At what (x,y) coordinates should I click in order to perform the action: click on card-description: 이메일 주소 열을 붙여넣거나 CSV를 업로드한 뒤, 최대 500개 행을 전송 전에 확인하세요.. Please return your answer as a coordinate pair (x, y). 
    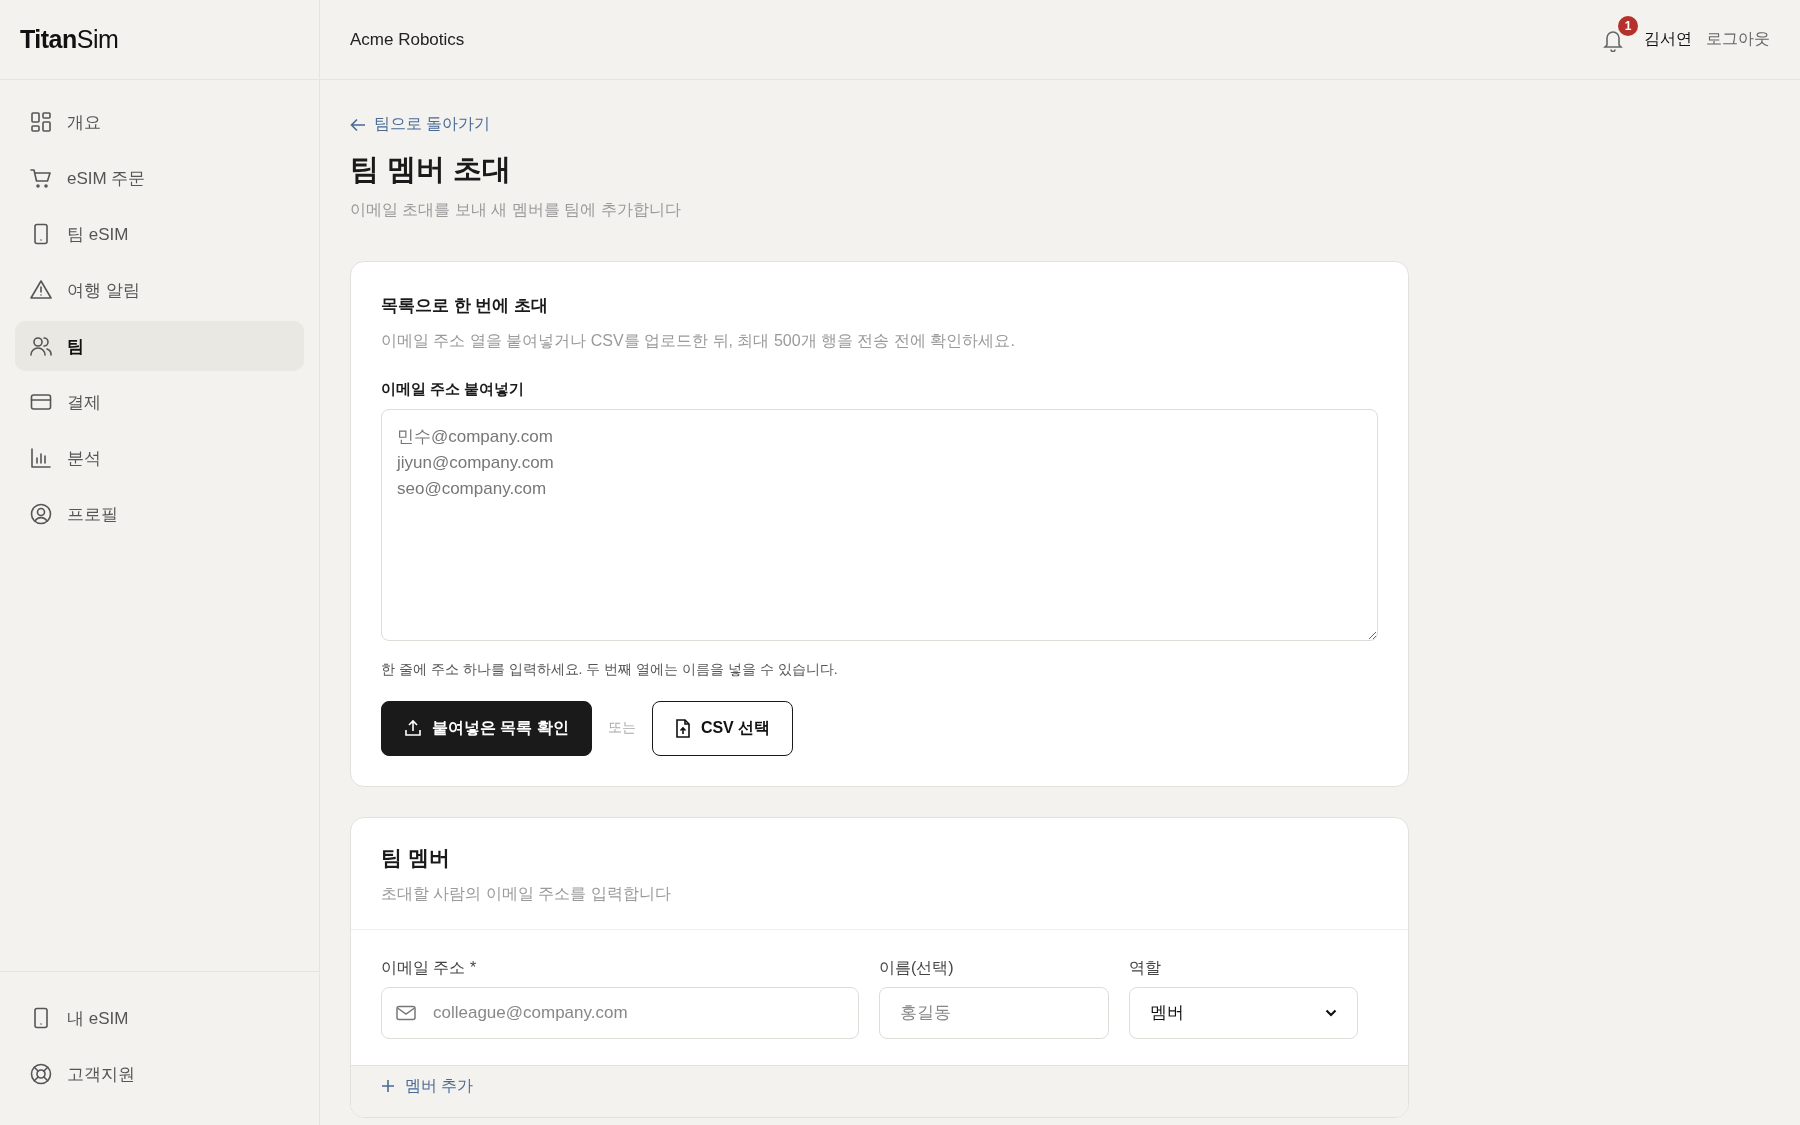
    Looking at the image, I should click on (698, 340).